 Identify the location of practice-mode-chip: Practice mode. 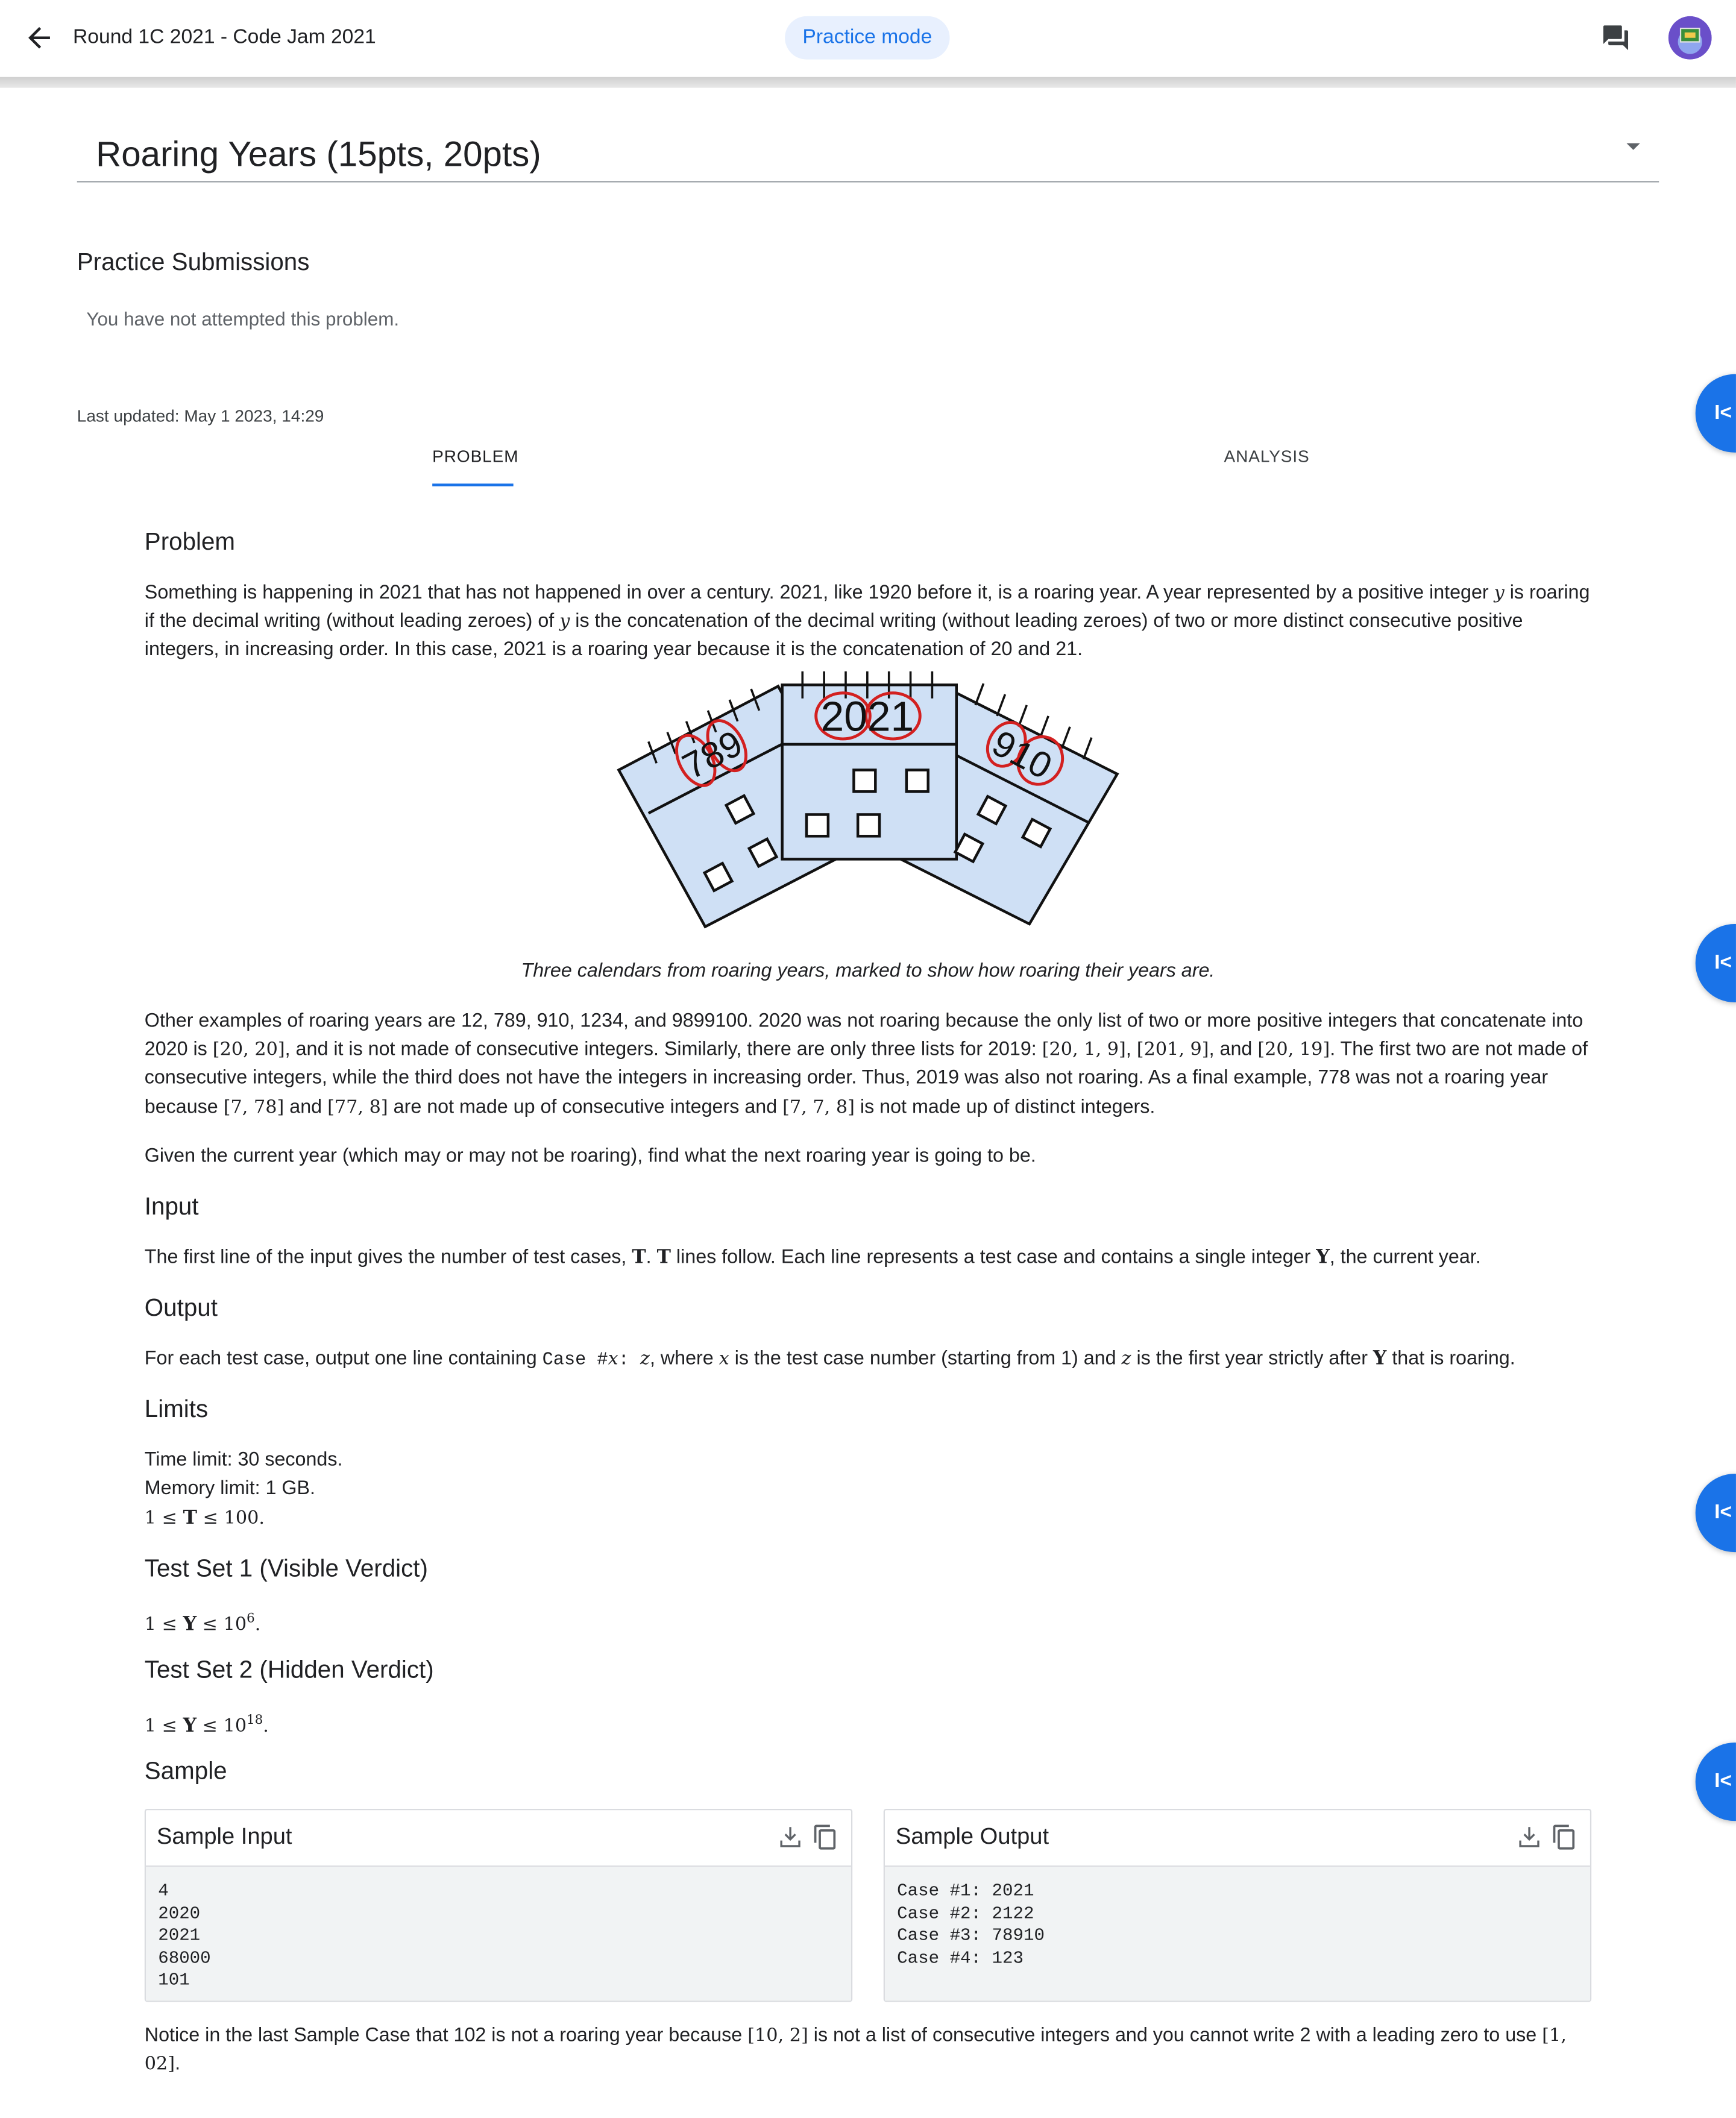
(867, 38).